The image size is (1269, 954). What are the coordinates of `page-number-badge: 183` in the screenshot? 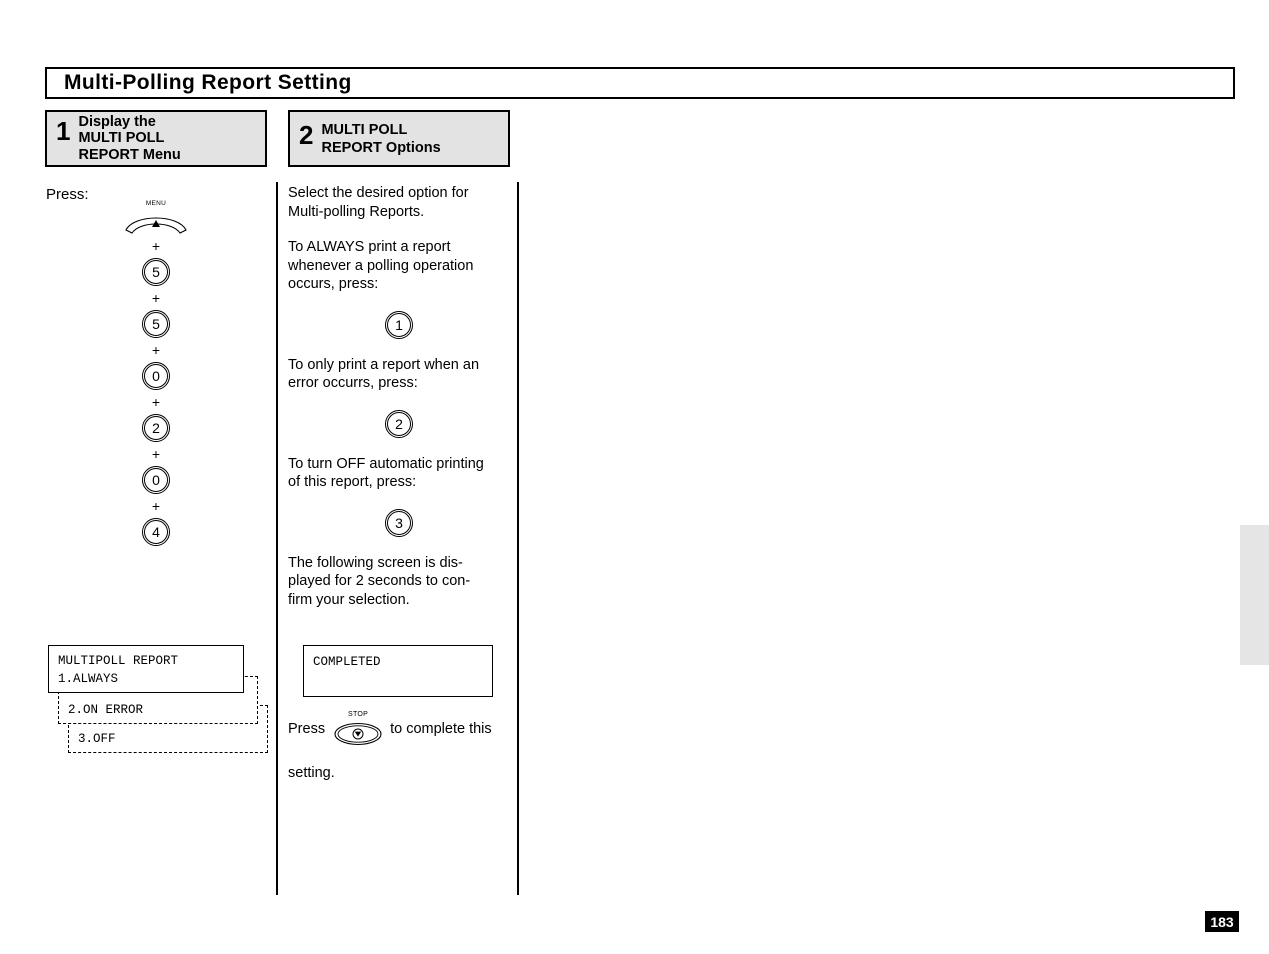 It's located at (1222, 921).